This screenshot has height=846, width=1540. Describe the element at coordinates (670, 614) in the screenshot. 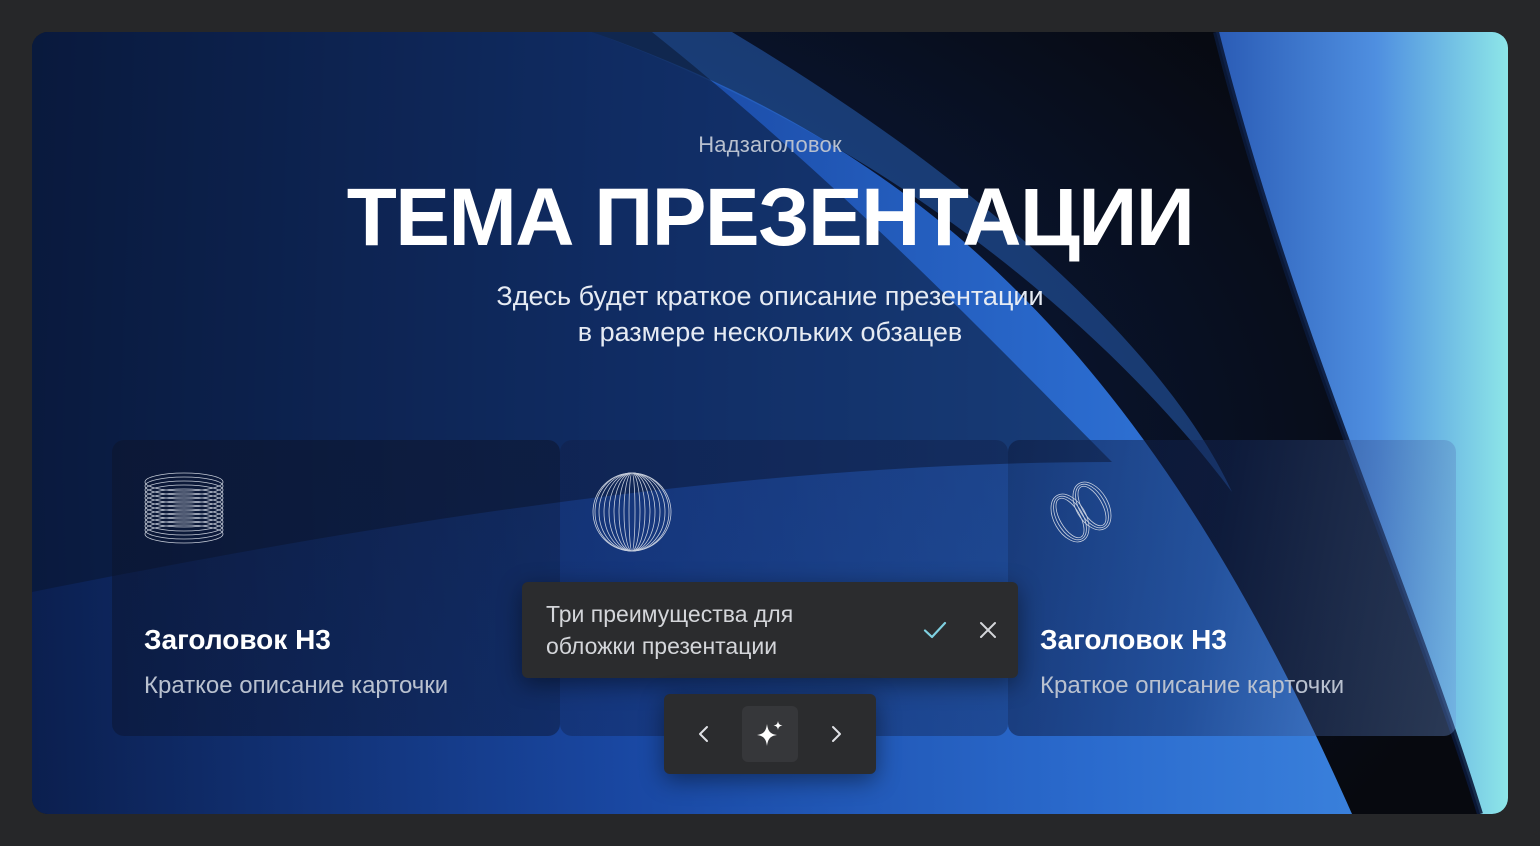

I see `prompt-line: Три преимущества для` at that location.